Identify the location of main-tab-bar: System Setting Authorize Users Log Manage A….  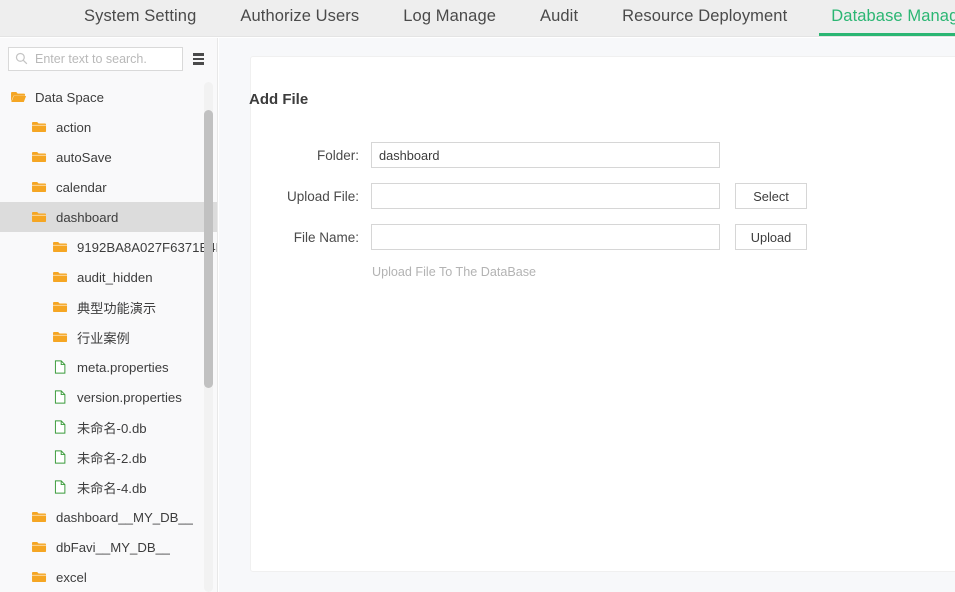
(477, 18).